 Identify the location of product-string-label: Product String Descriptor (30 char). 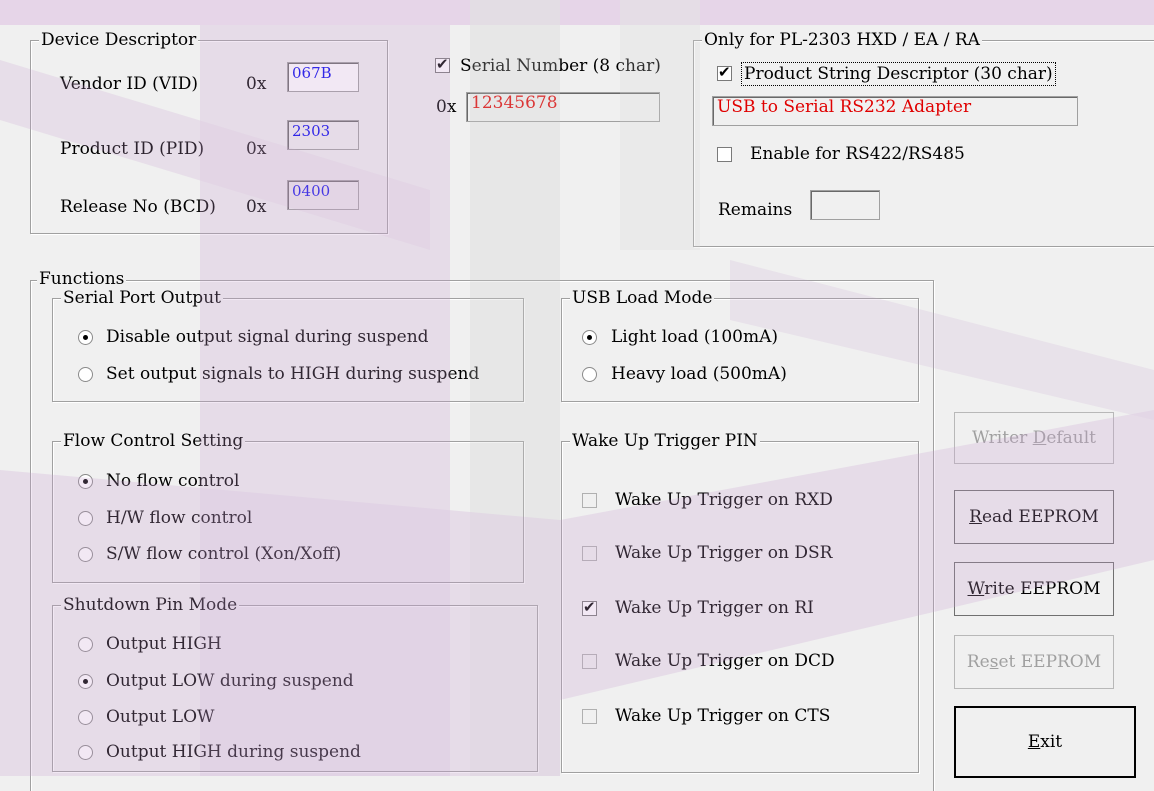
(898, 74).